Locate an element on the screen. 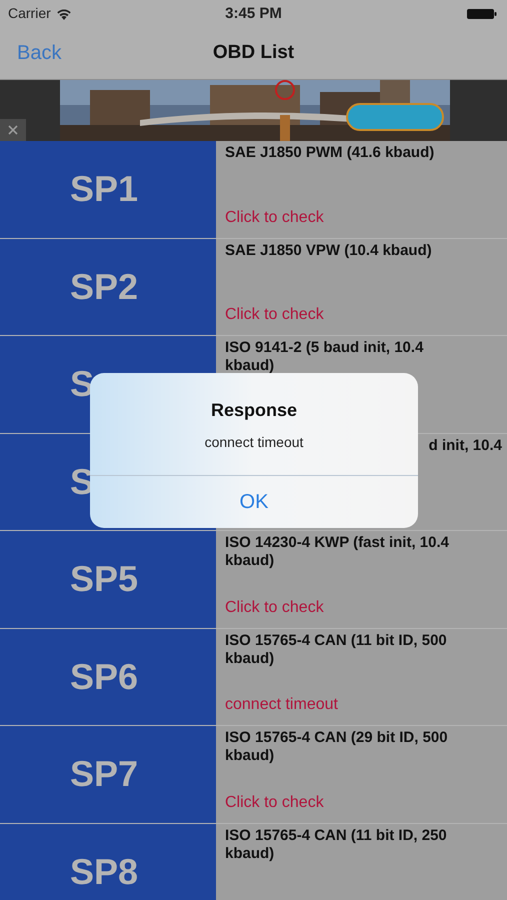 This screenshot has width=507, height=900. protocol-title: ISO 15765-4 CAN (29 bit ID, 500 kbaud) is located at coordinates (337, 747).